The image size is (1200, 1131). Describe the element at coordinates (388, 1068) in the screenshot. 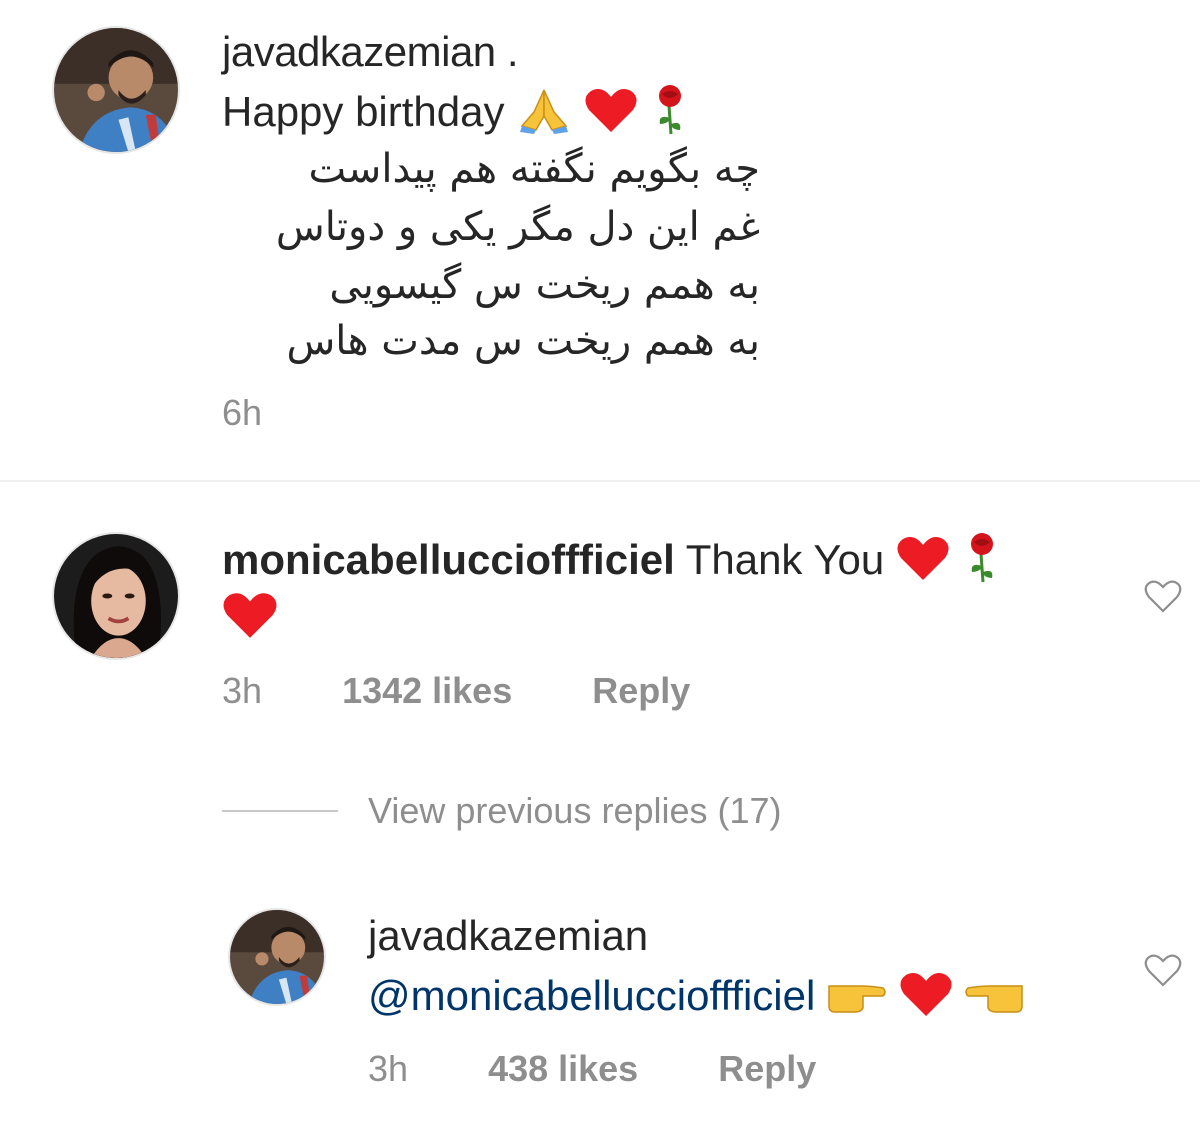

I see `reply-time: 3h` at that location.